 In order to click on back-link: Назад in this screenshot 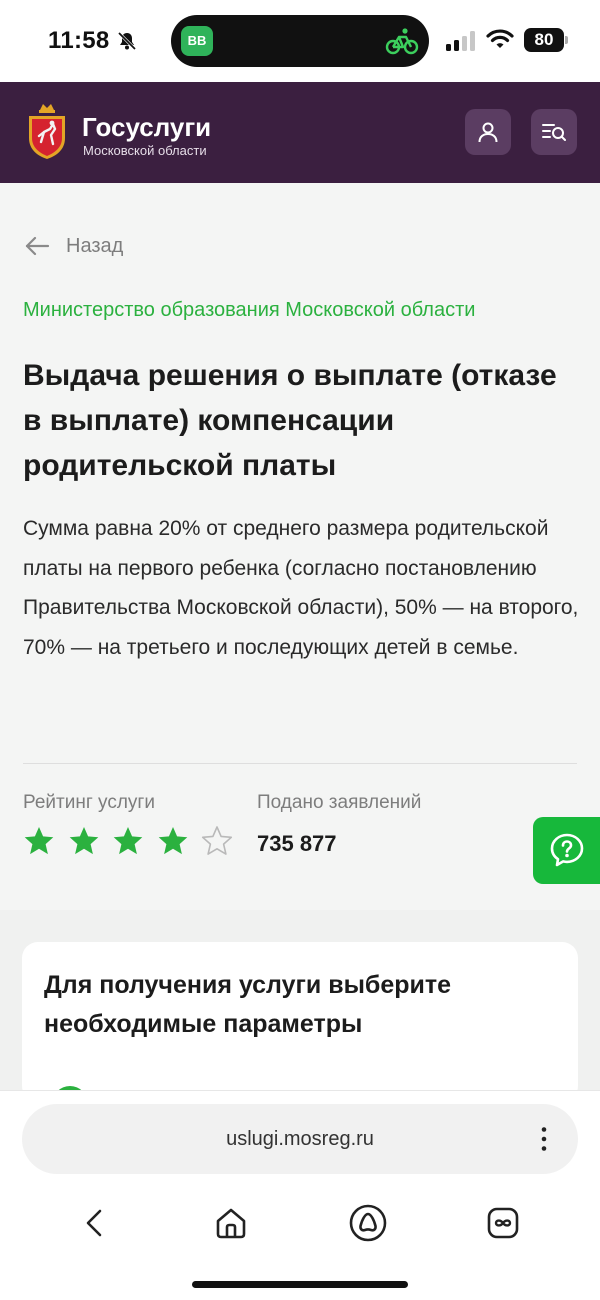, I will do `click(73, 246)`.